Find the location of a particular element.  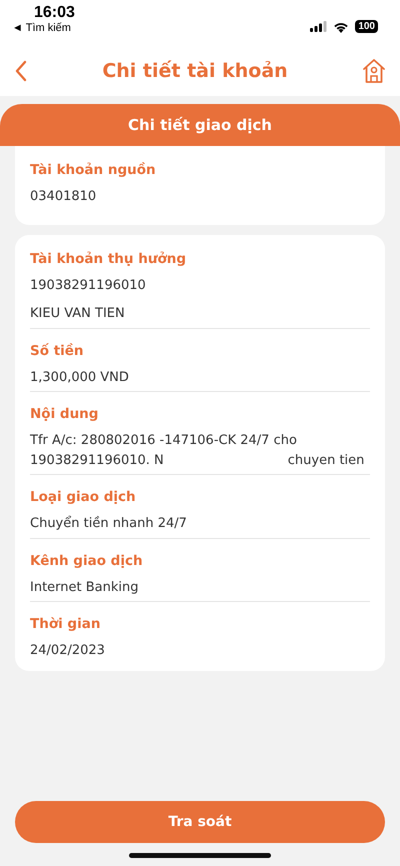

field-value: KIEU VAN TIEN is located at coordinates (78, 314).